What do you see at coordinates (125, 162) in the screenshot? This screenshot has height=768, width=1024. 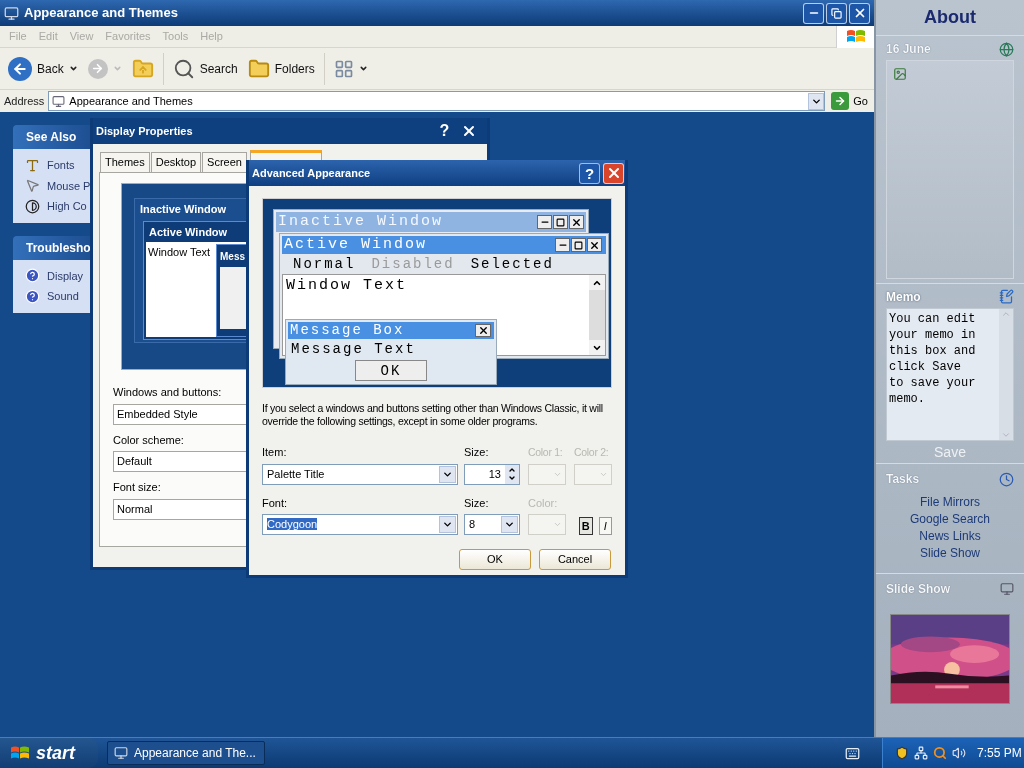 I see `tab: Themes` at bounding box center [125, 162].